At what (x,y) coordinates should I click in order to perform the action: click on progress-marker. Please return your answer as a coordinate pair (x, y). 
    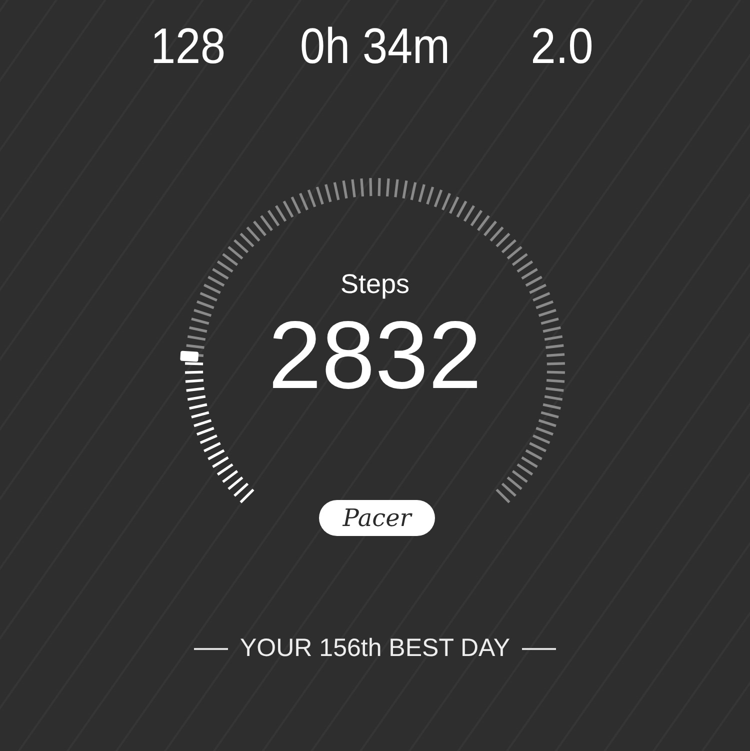
    Looking at the image, I should click on (189, 356).